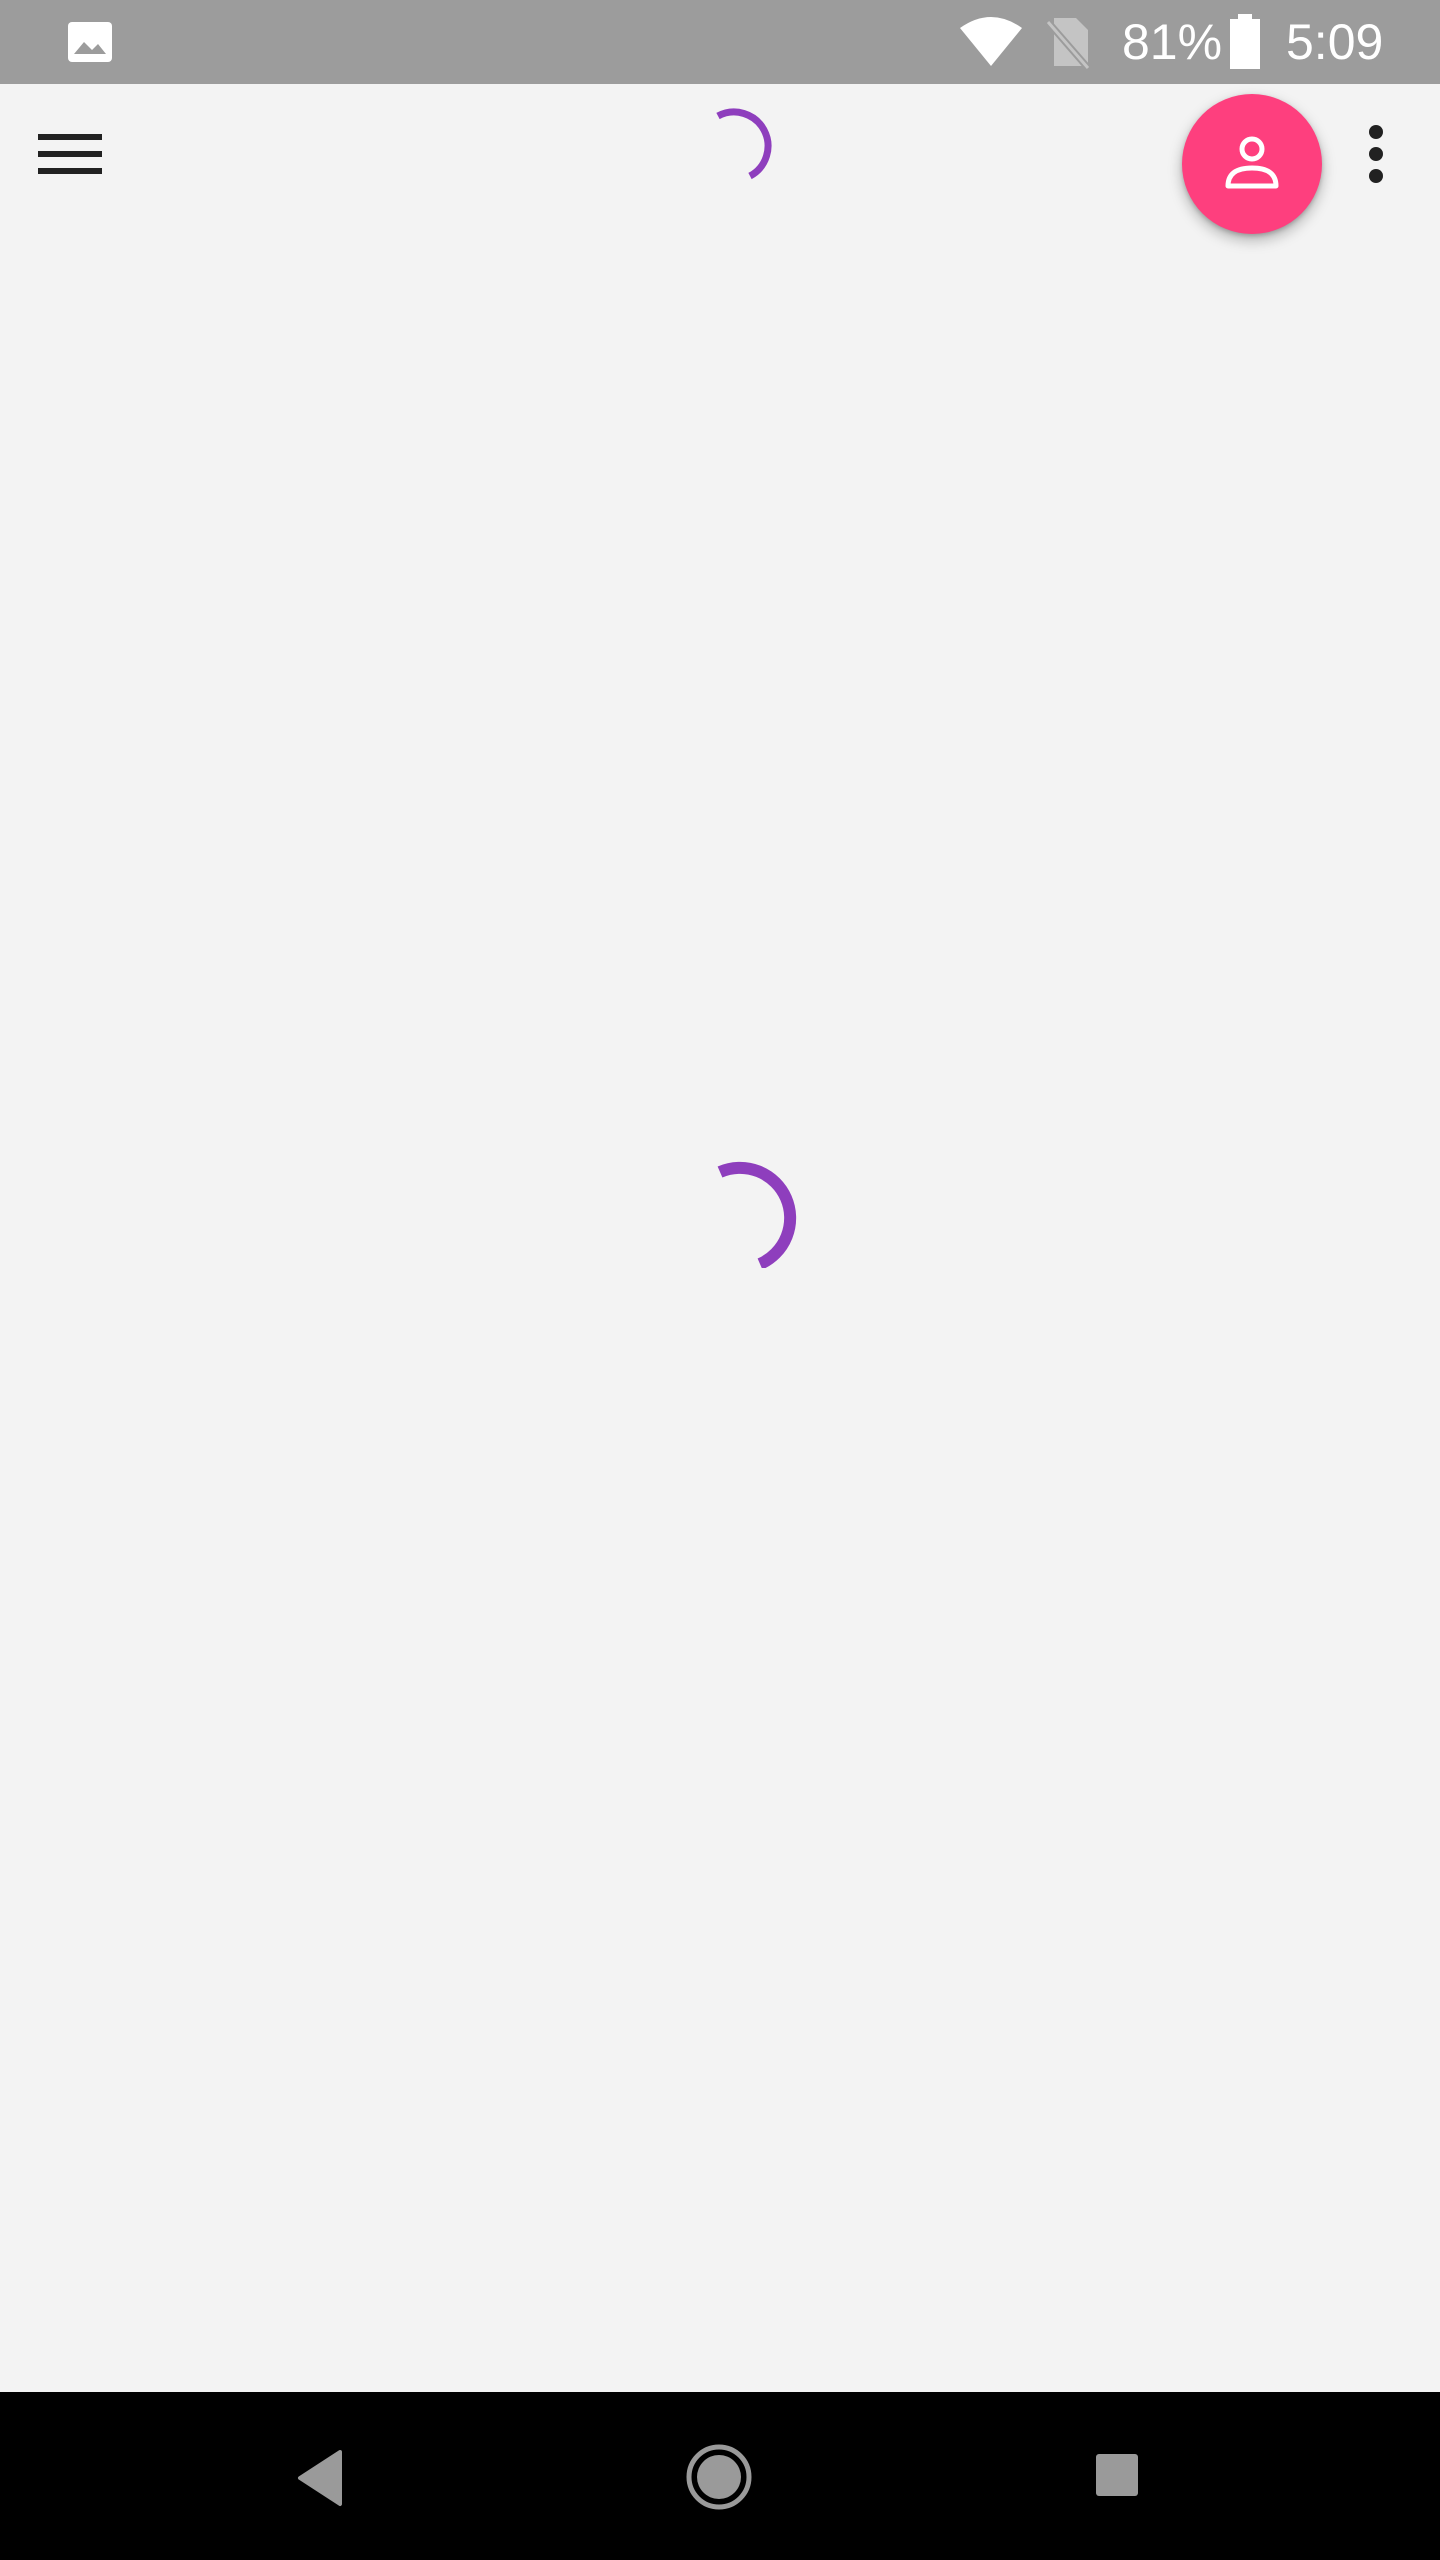 The image size is (1440, 2560). I want to click on home-icon, so click(719, 2477).